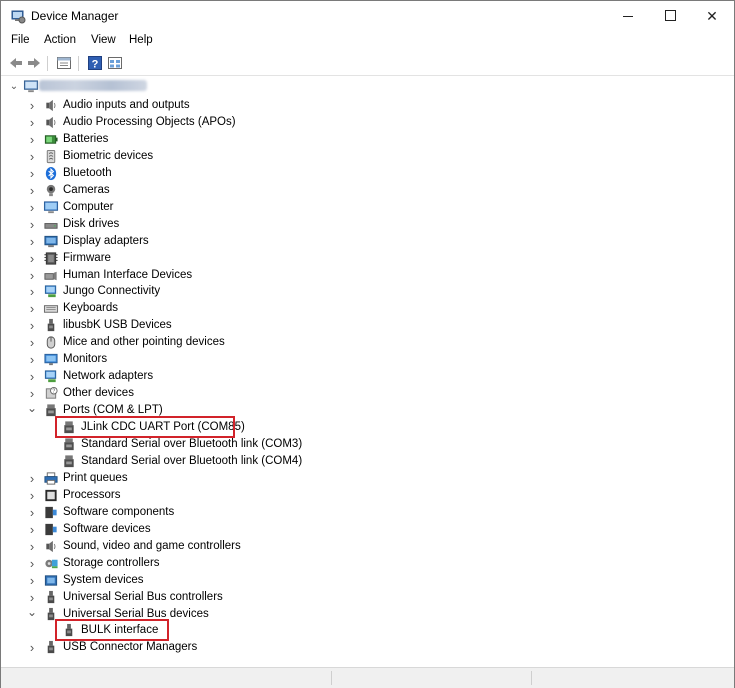 The height and width of the screenshot is (688, 735). I want to click on minimize-button, so click(628, 16).